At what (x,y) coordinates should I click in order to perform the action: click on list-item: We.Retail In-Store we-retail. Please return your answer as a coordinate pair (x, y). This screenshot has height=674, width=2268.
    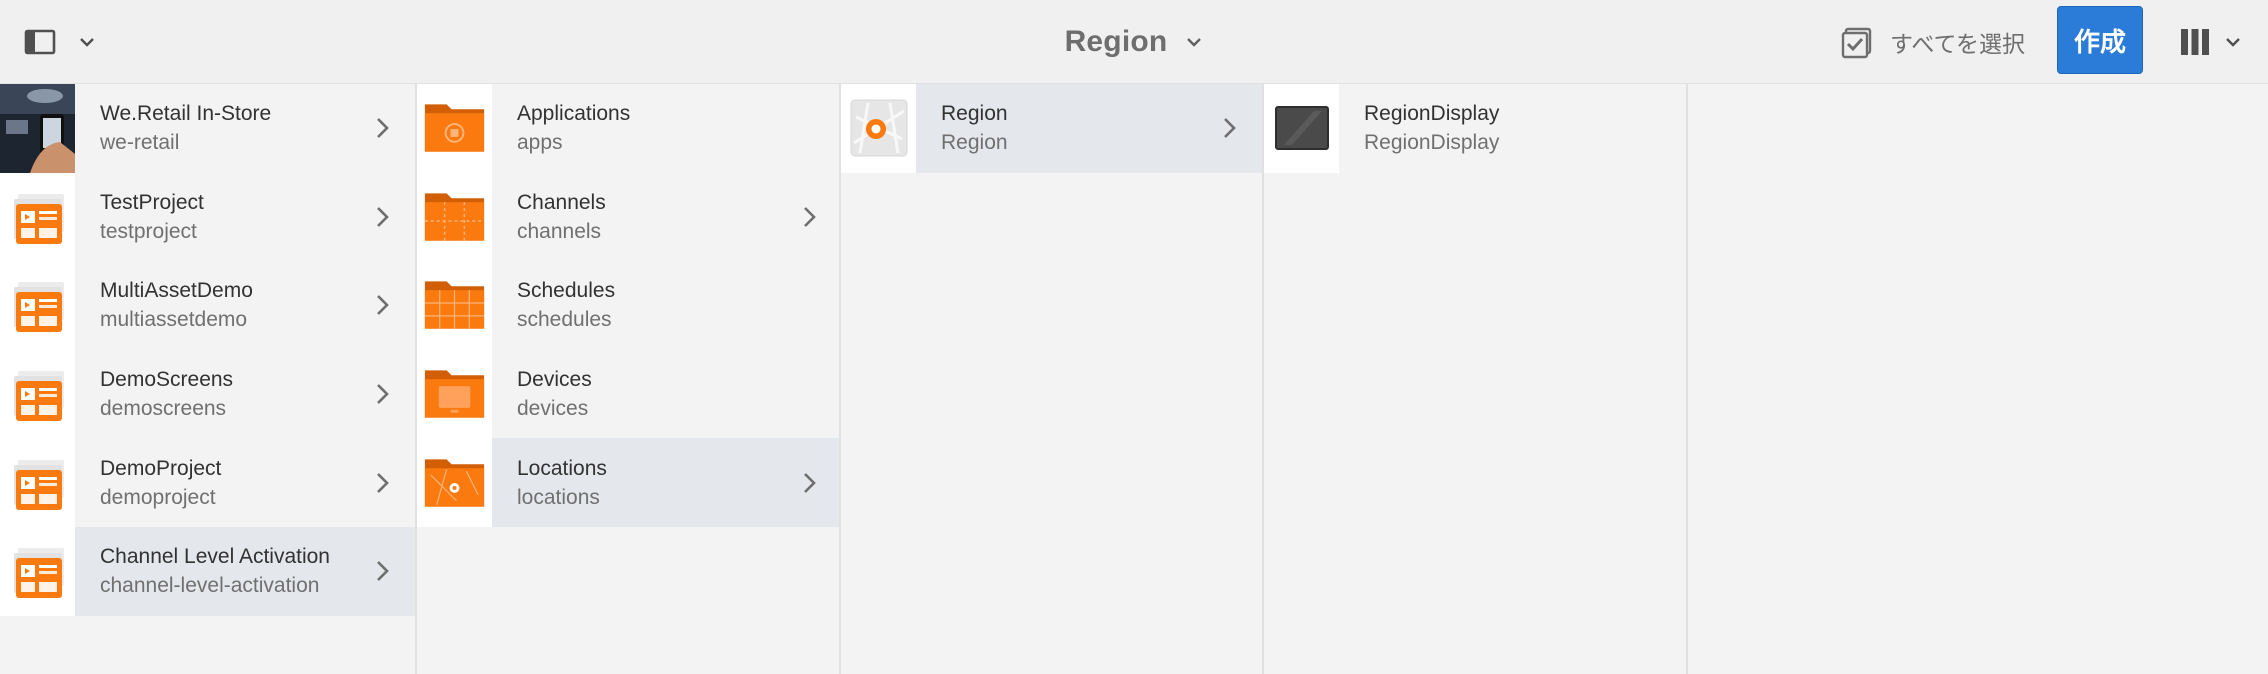
    Looking at the image, I should click on (207, 128).